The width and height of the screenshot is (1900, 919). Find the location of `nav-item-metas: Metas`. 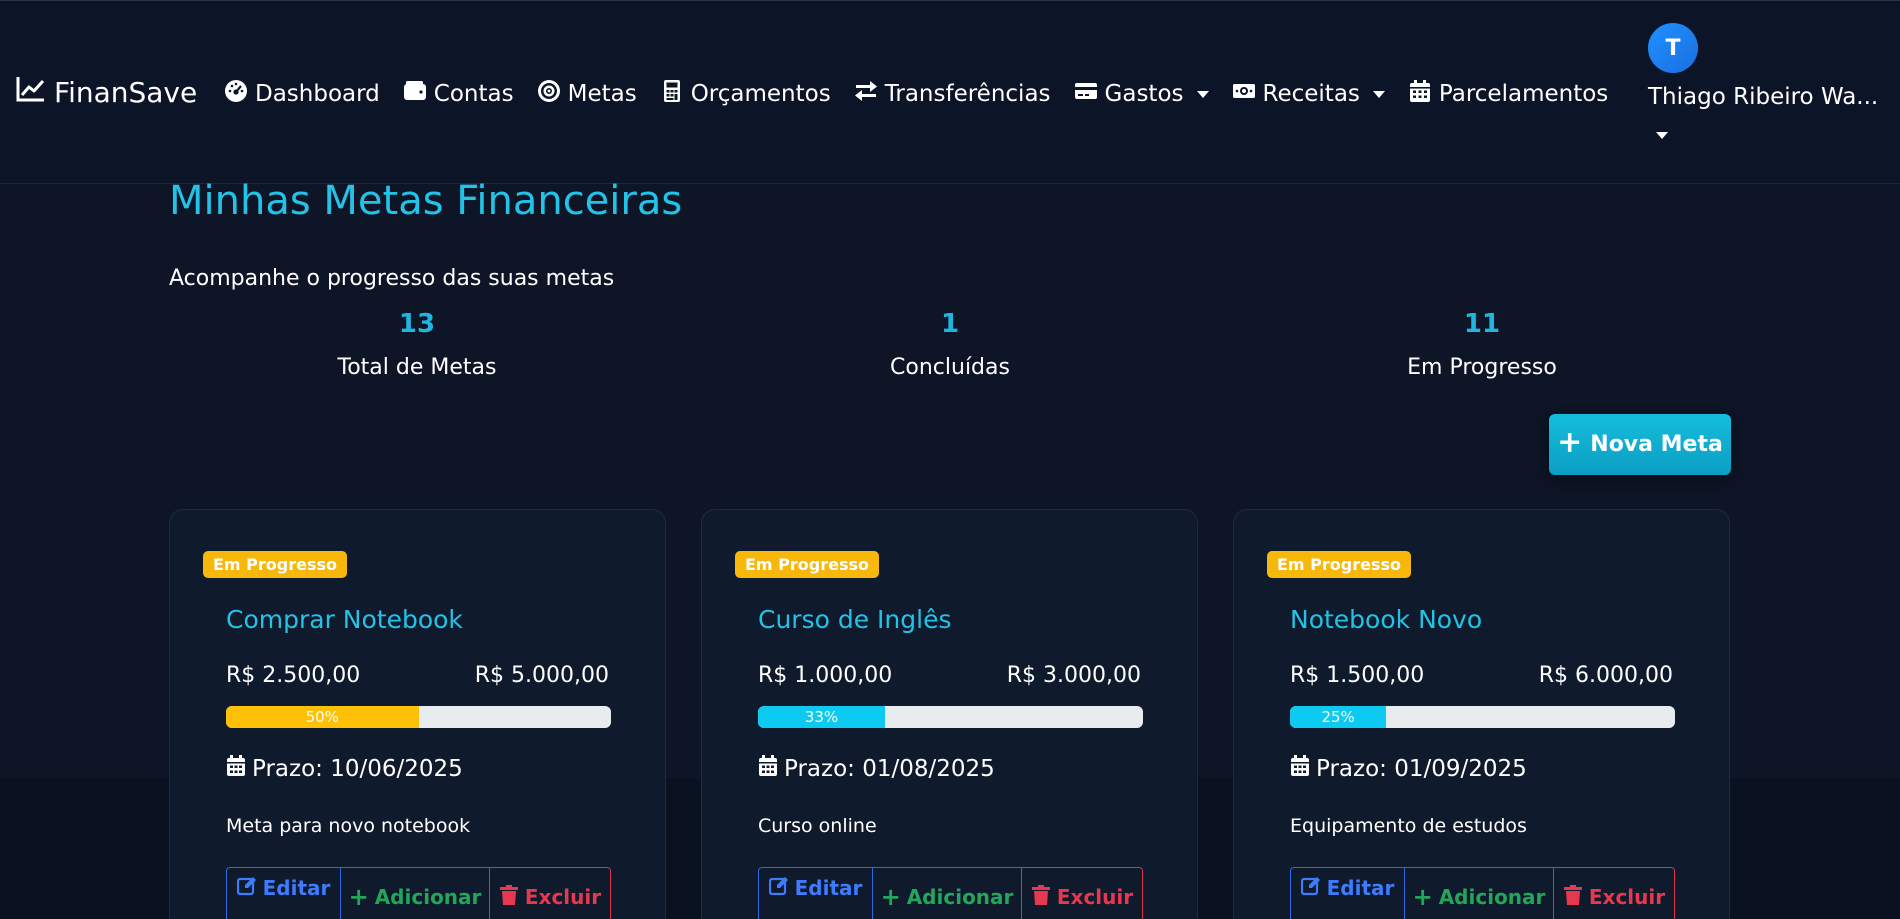

nav-item-metas: Metas is located at coordinates (587, 94).